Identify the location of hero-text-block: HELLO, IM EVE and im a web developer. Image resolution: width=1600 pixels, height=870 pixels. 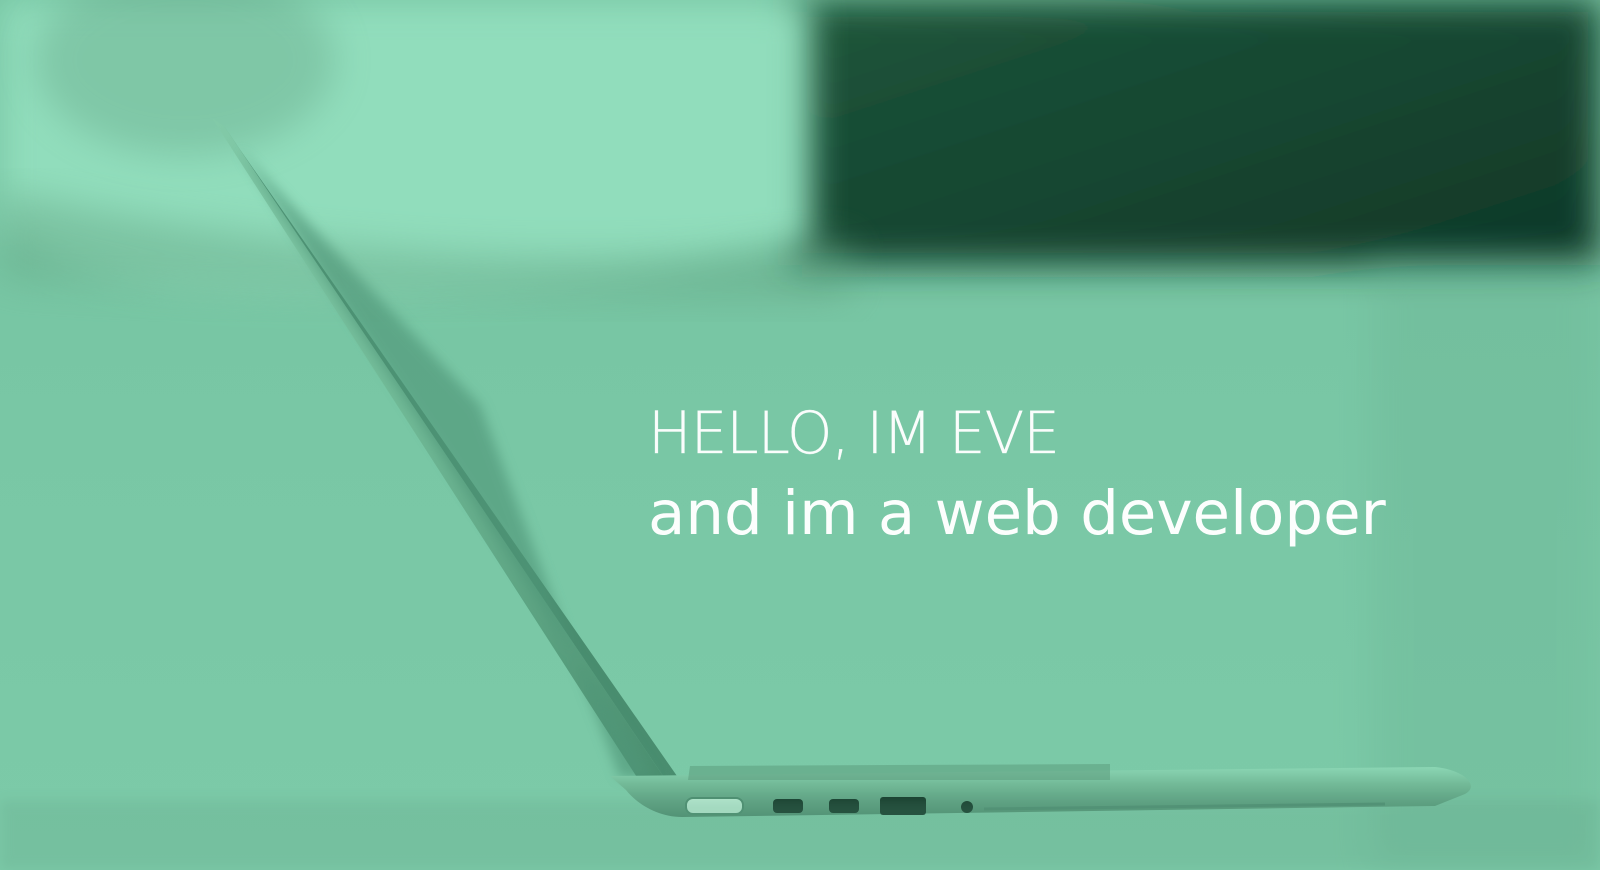
(1073, 473).